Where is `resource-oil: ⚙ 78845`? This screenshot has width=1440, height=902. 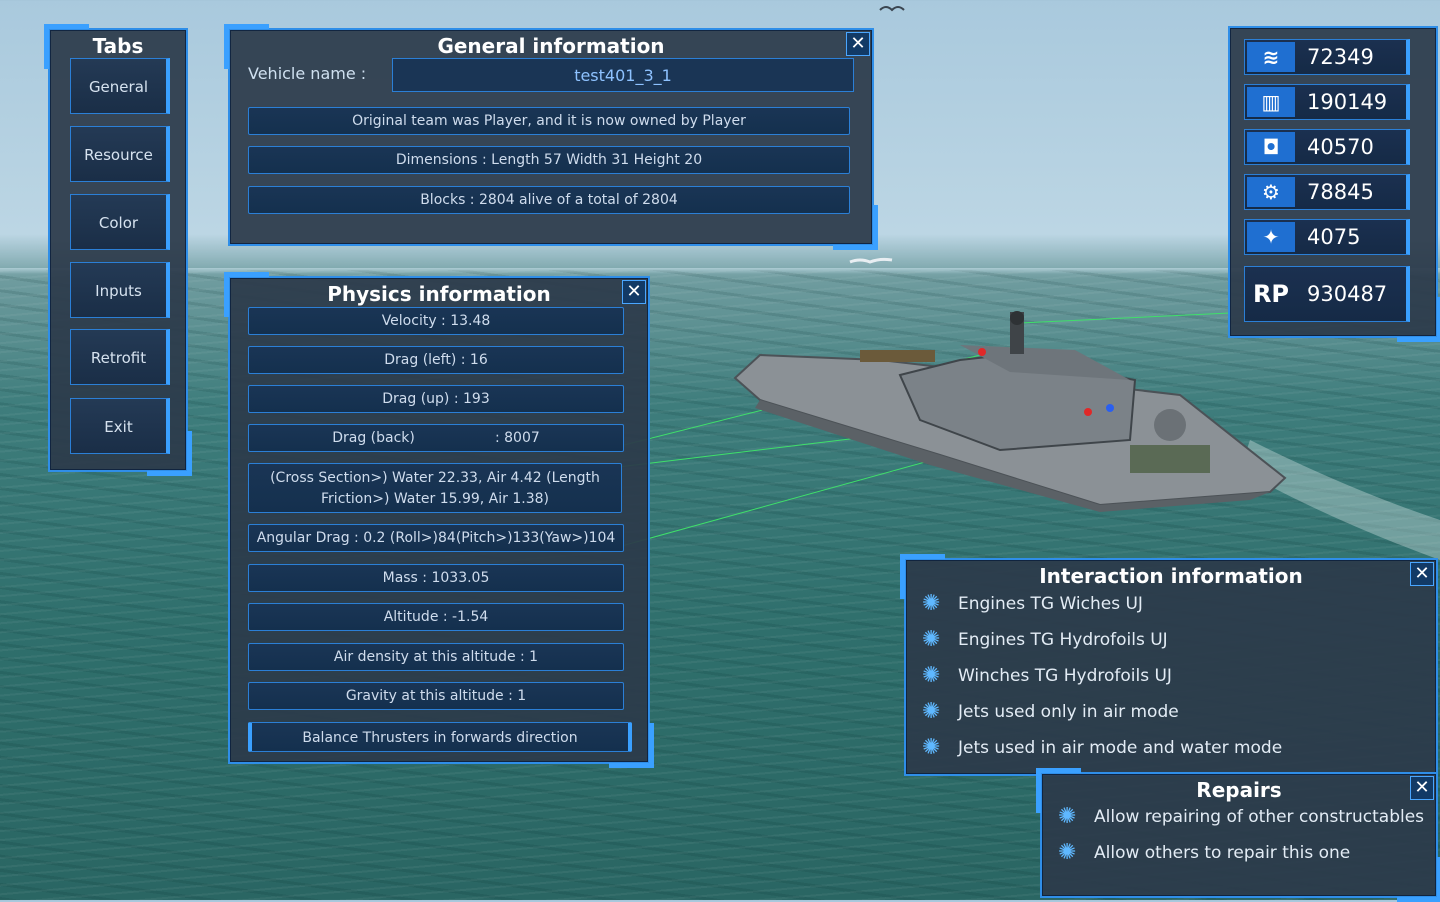 resource-oil: ⚙ 78845 is located at coordinates (1327, 192).